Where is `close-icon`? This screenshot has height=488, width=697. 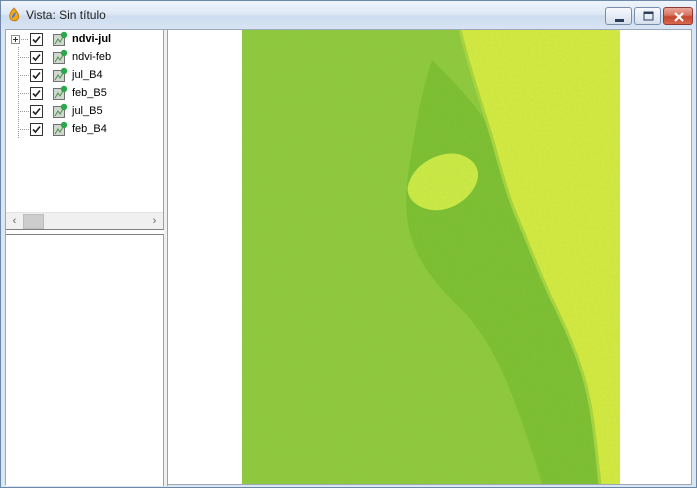
close-icon is located at coordinates (679, 17).